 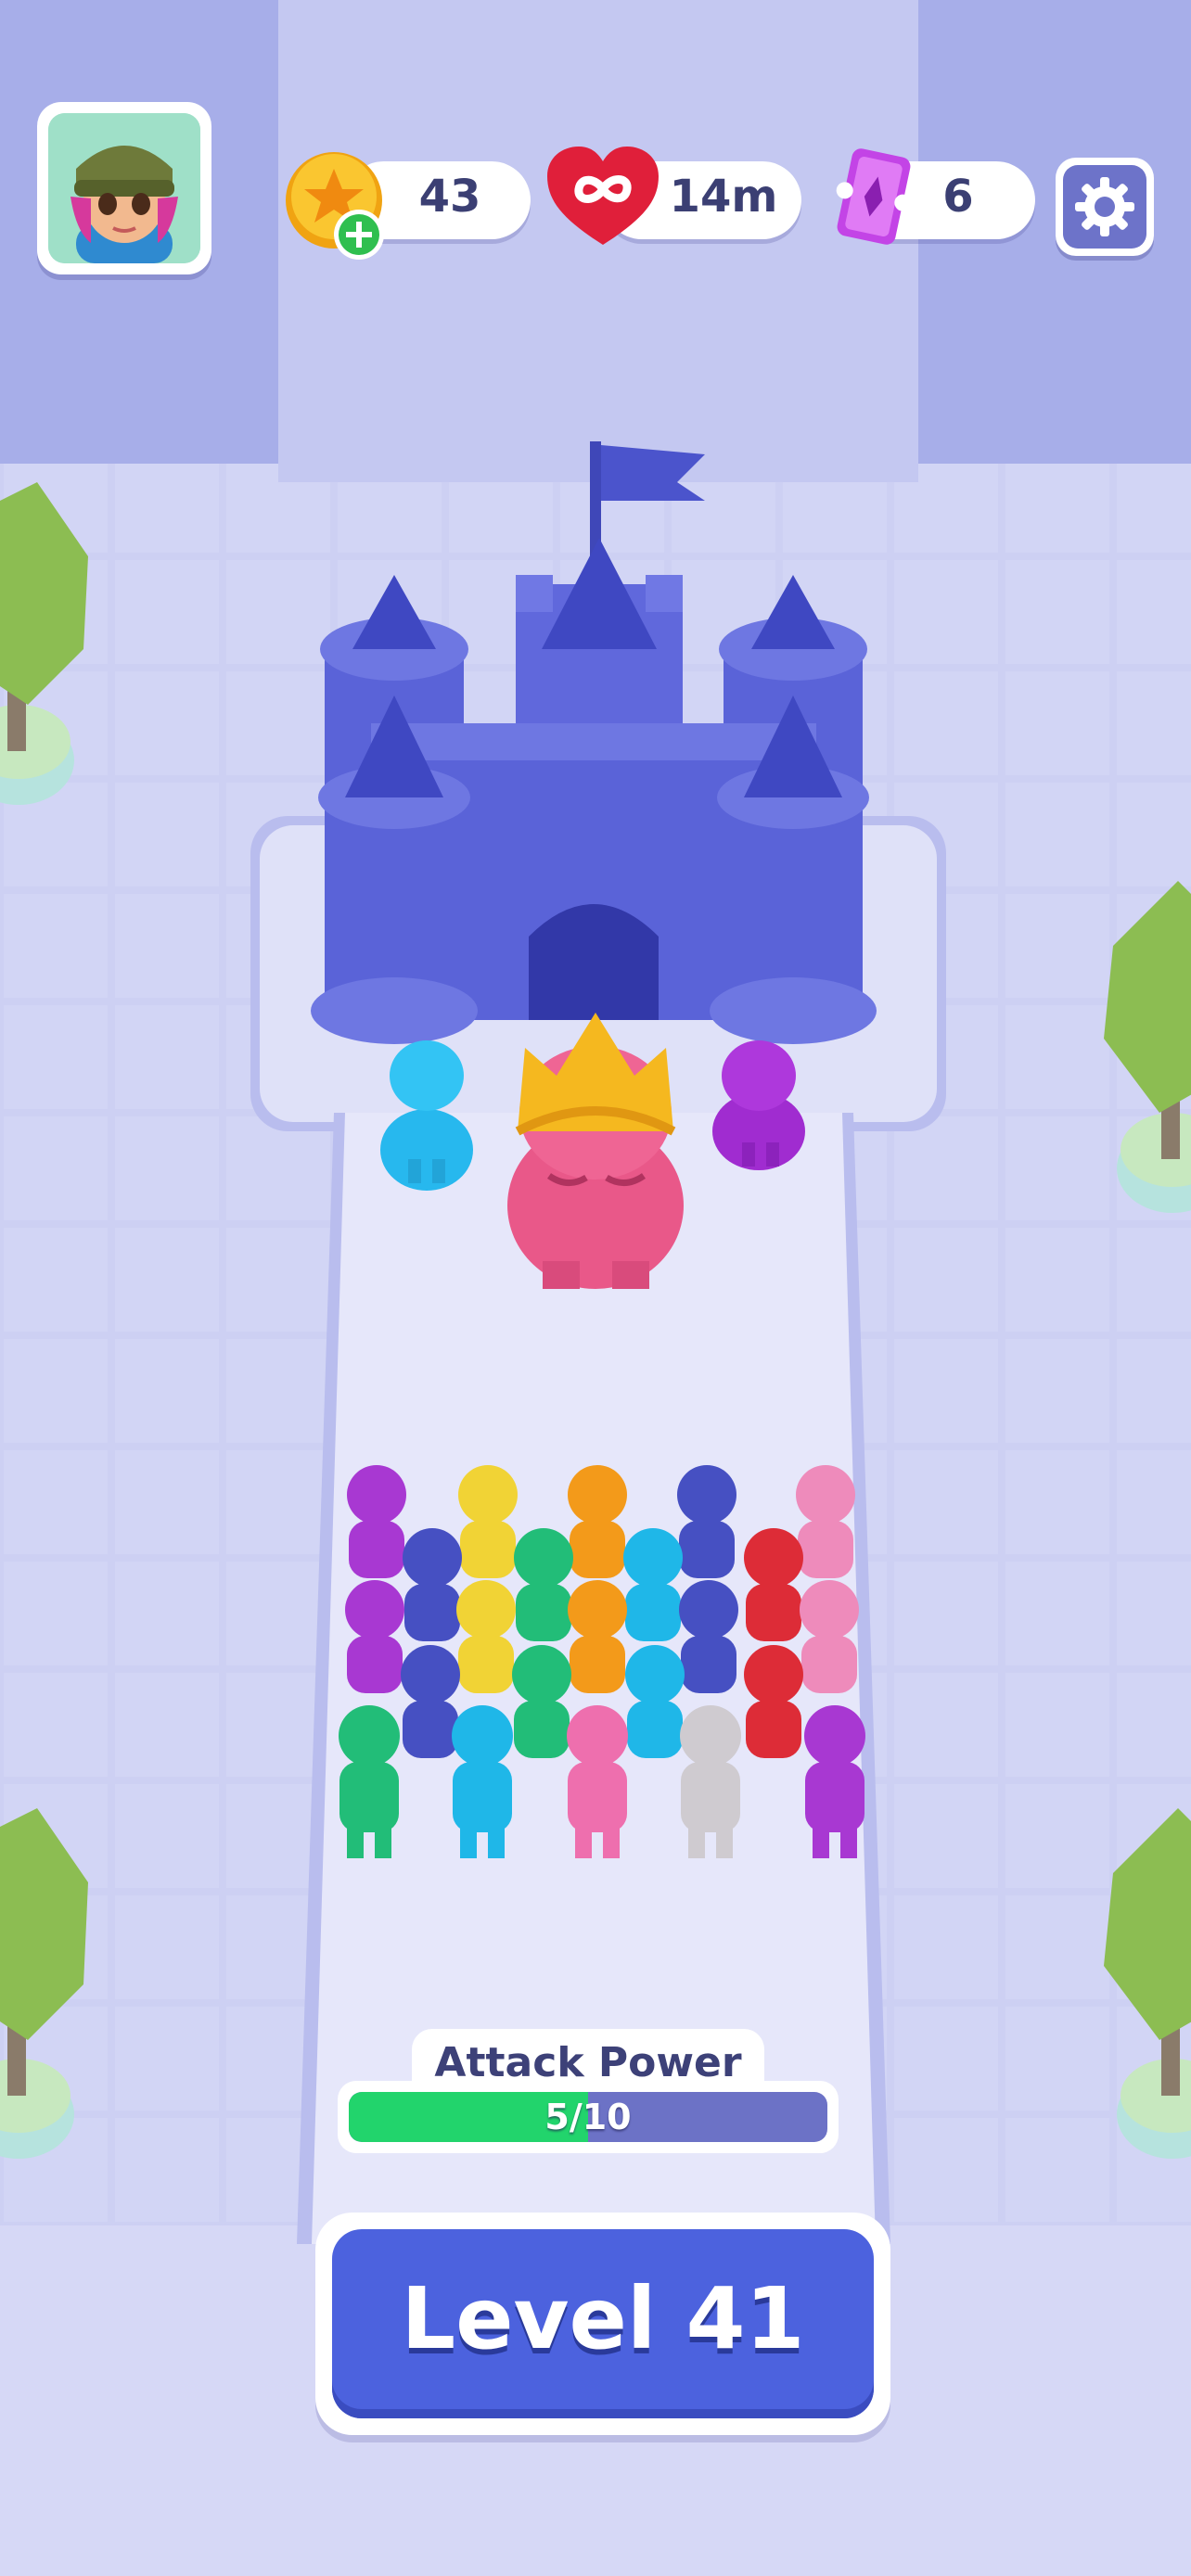 I want to click on gear-icon, so click(x=1104, y=207).